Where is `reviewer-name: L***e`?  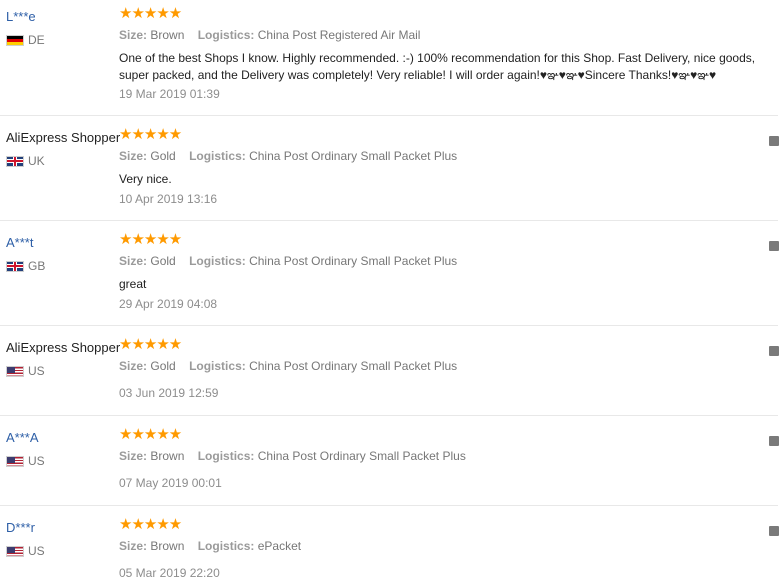 reviewer-name: L***e is located at coordinates (21, 16).